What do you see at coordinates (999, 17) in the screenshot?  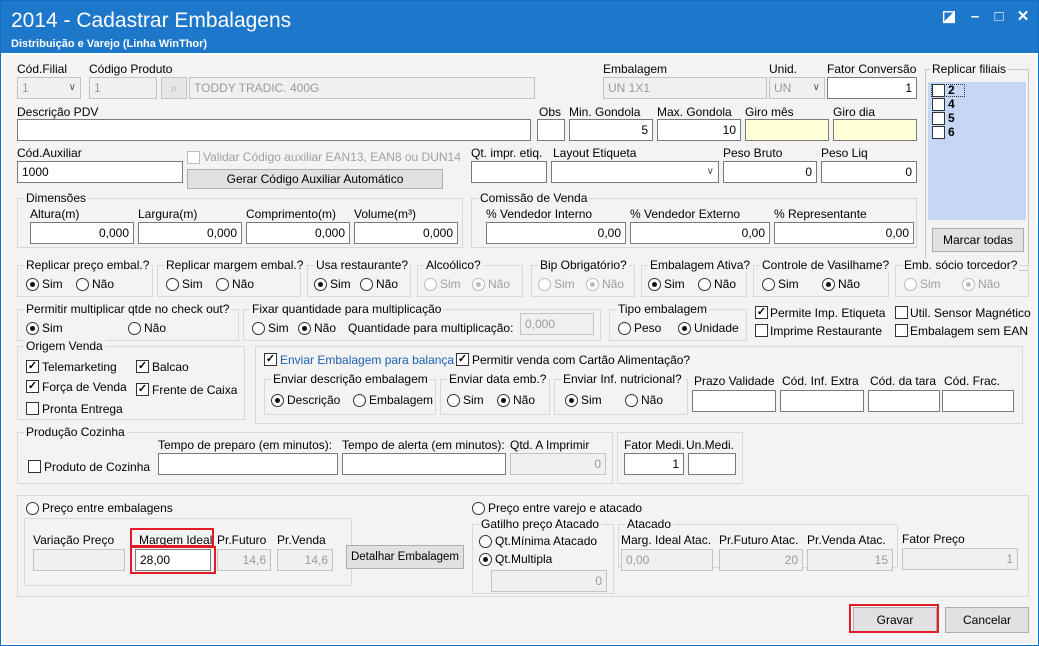 I see `maximize-button: □` at bounding box center [999, 17].